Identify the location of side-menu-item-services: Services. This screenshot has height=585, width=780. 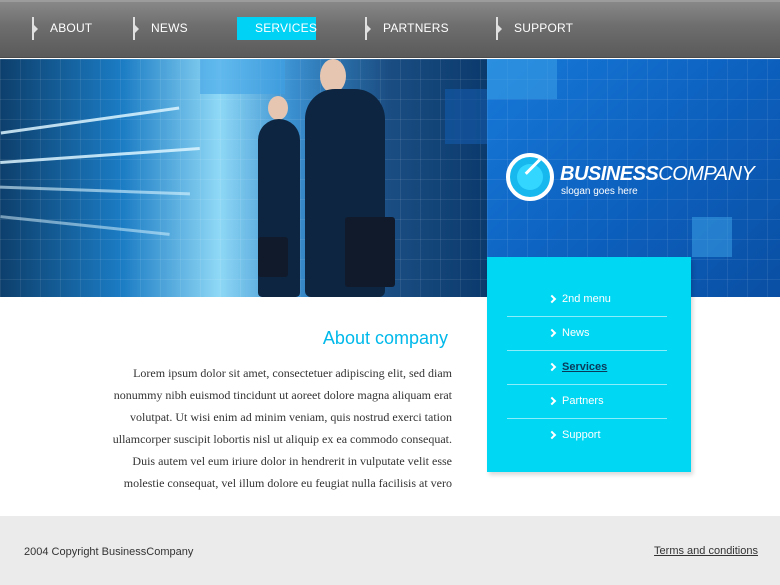
(587, 368).